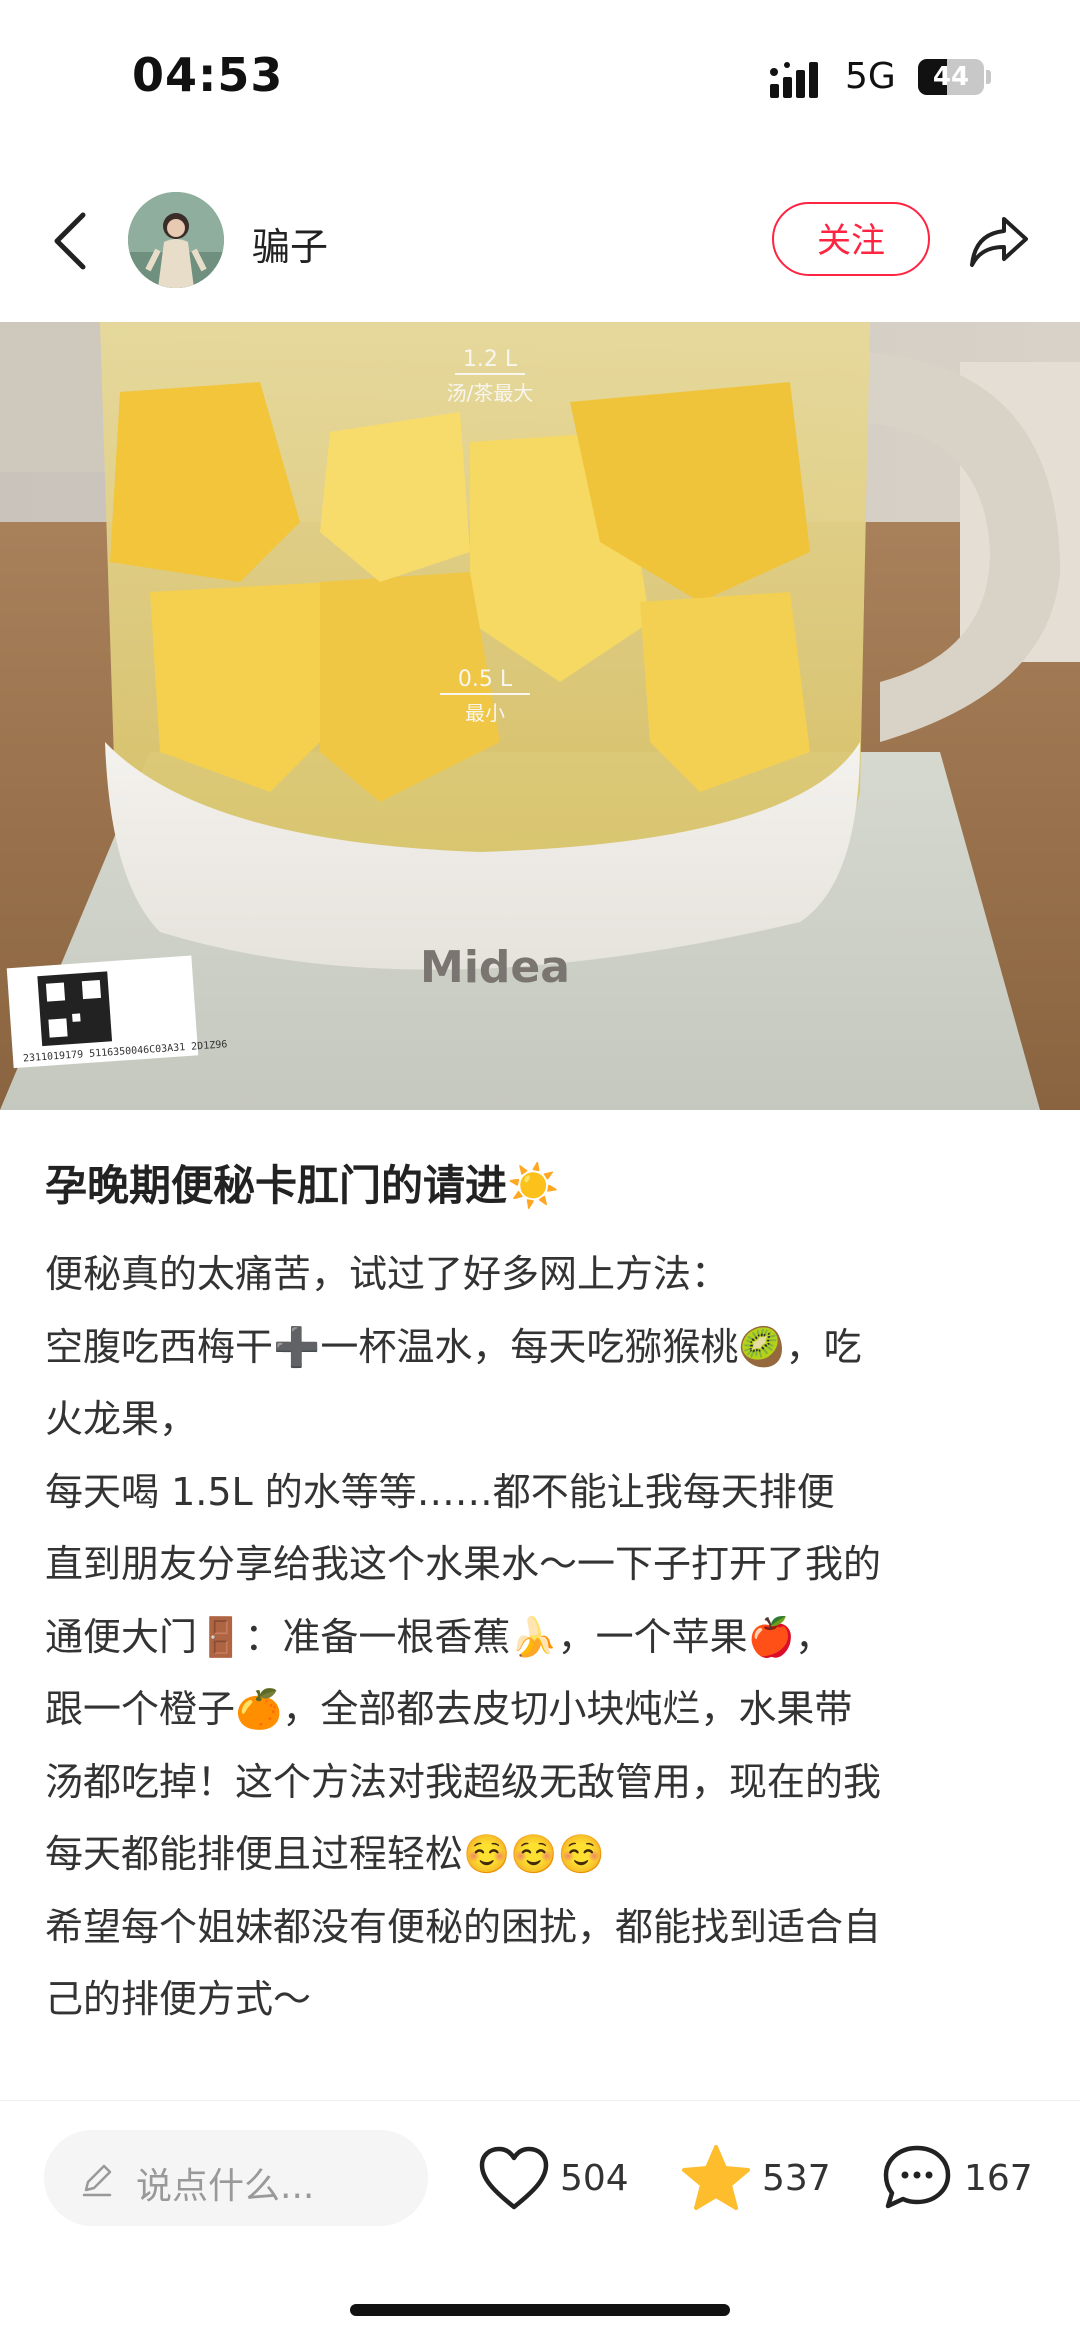 Image resolution: width=1080 pixels, height=2341 pixels. I want to click on brand-logo: Midea, so click(495, 967).